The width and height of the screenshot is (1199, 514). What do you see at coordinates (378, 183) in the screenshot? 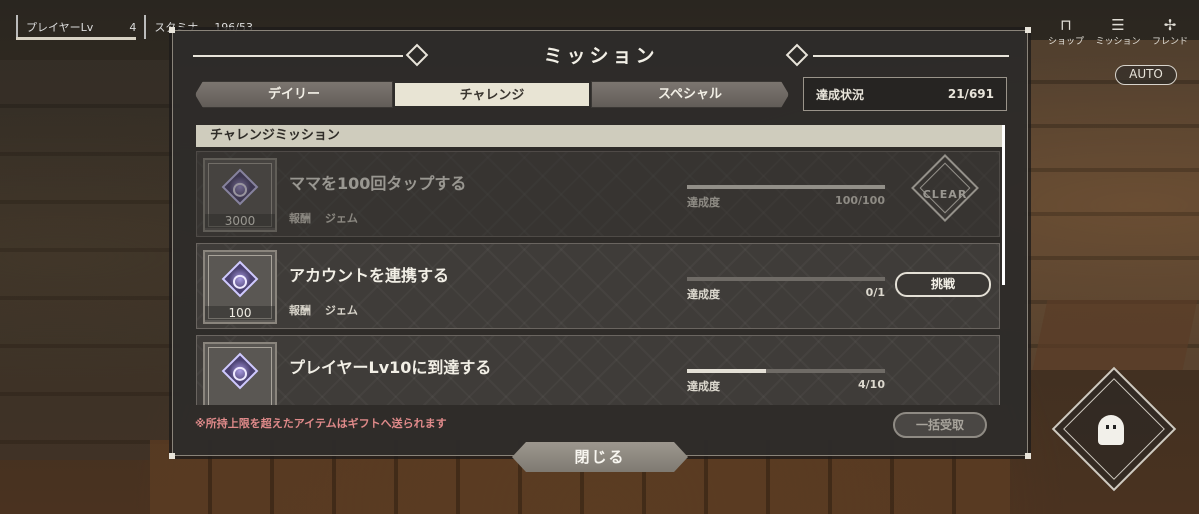
I see `mission-title: ママを100回タップする` at bounding box center [378, 183].